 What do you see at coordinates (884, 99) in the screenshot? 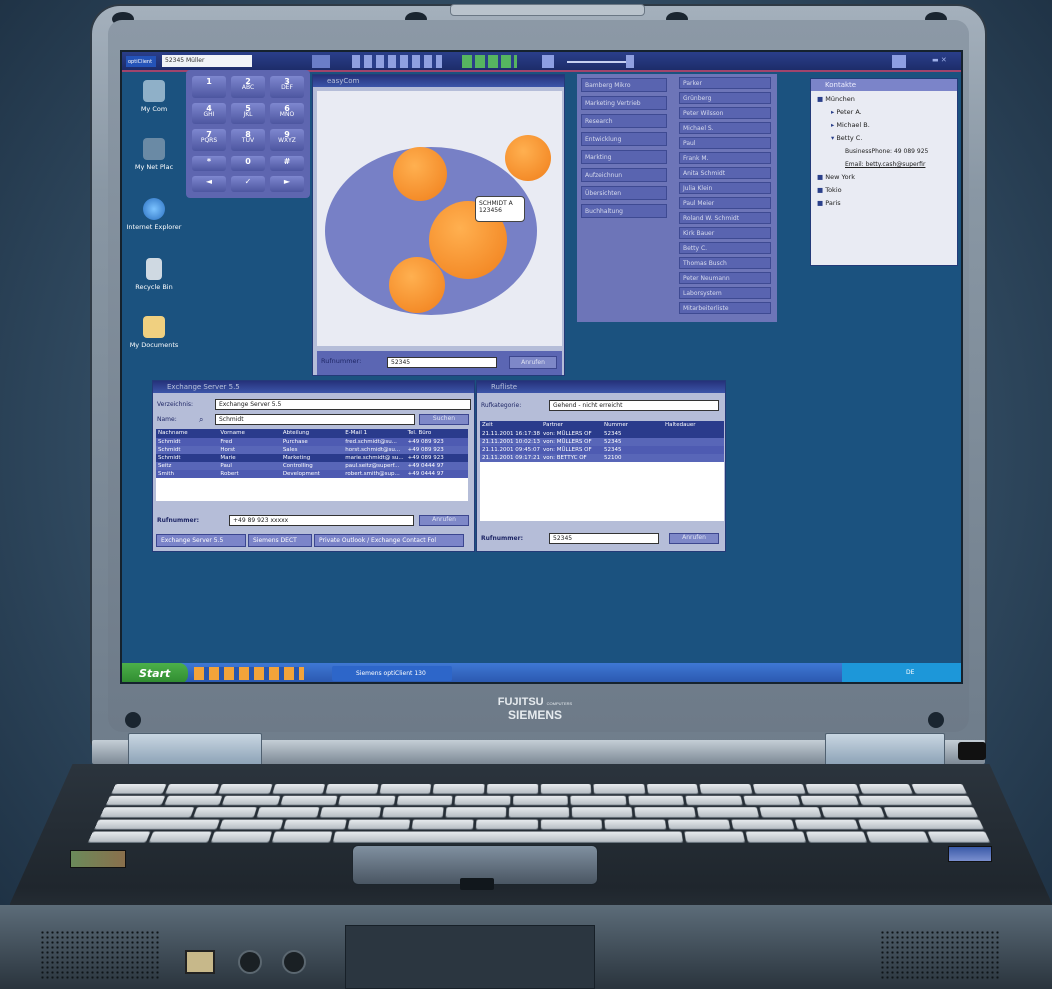
I see `tree-node: ■ München` at bounding box center [884, 99].